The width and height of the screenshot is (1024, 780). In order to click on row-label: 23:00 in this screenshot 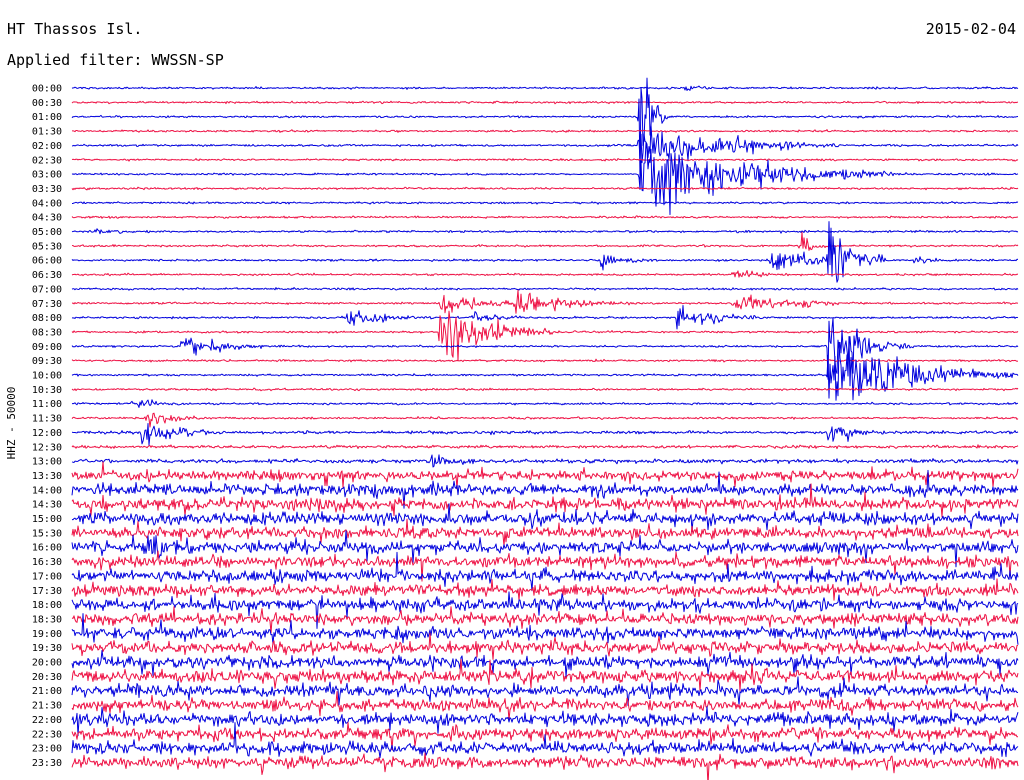, I will do `click(47, 749)`.